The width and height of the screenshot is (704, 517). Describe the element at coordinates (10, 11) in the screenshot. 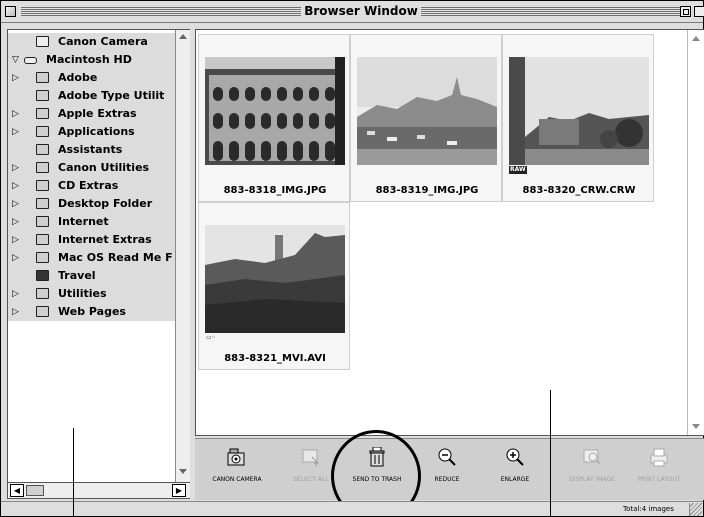

I see `close-box-button` at that location.